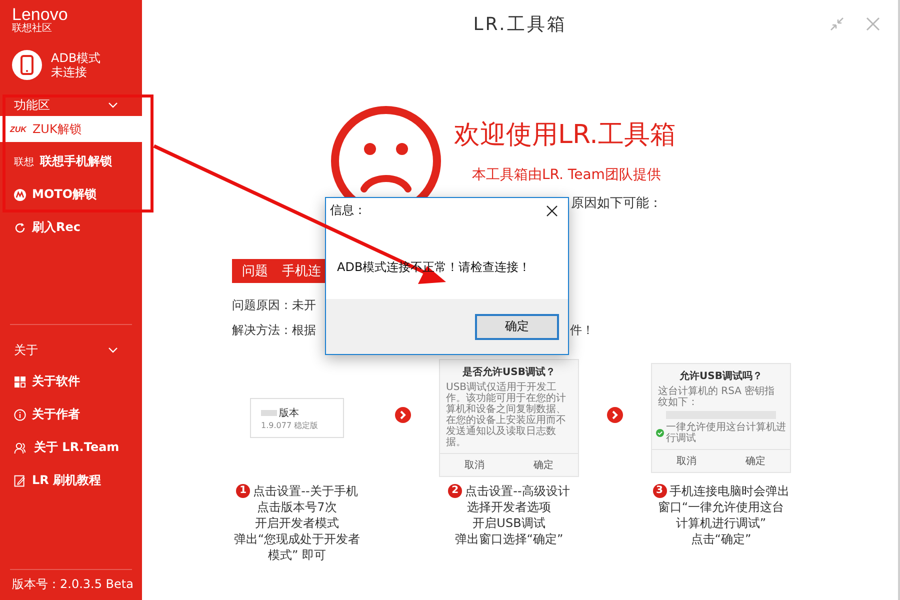 The image size is (900, 600). Describe the element at coordinates (730, 491) in the screenshot. I see `step-caption: 手机连接电脑时会弹出` at that location.